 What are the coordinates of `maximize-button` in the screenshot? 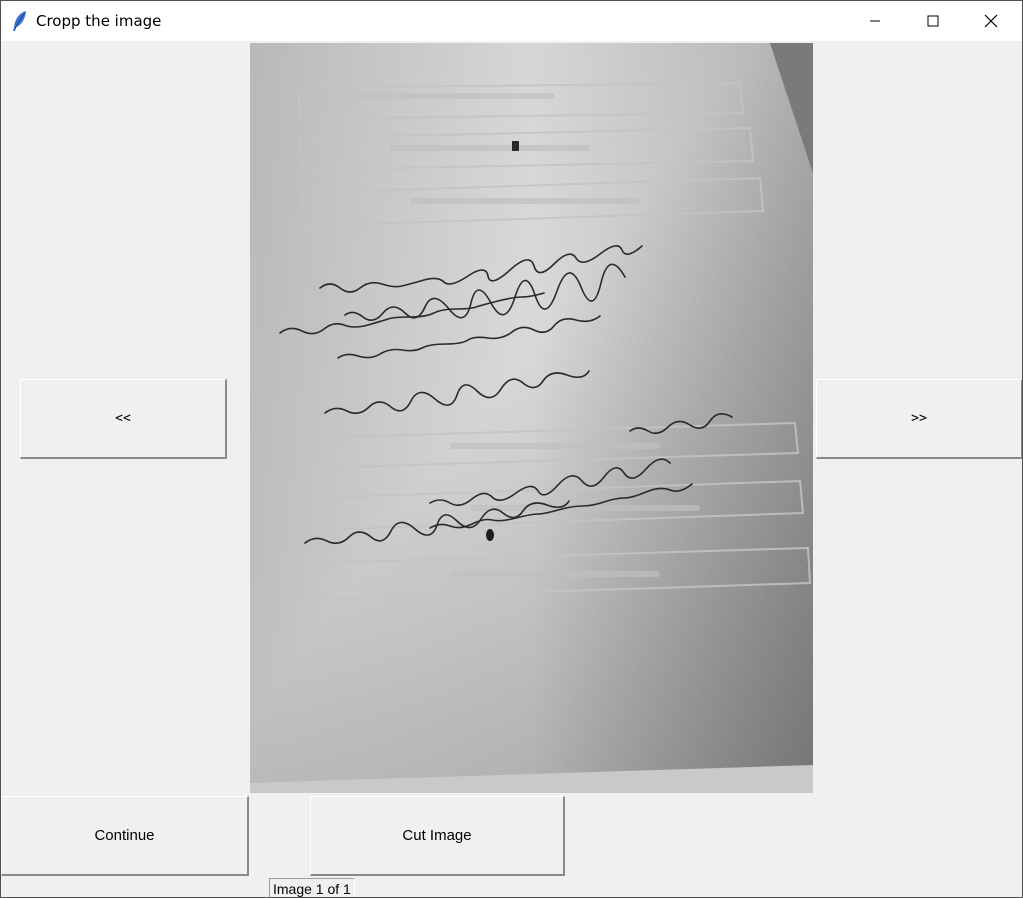 It's located at (933, 21).